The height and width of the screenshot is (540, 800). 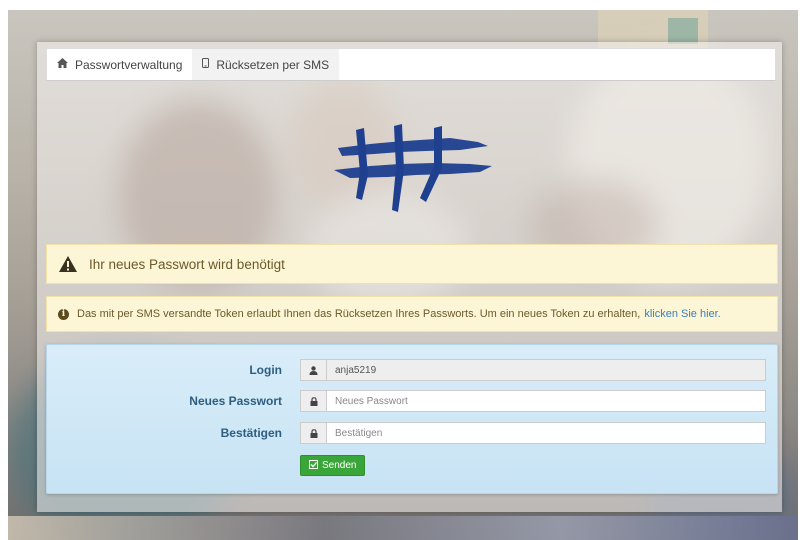 What do you see at coordinates (187, 264) in the screenshot?
I see `warning-text: Ihr neues Passwort wird benötigt` at bounding box center [187, 264].